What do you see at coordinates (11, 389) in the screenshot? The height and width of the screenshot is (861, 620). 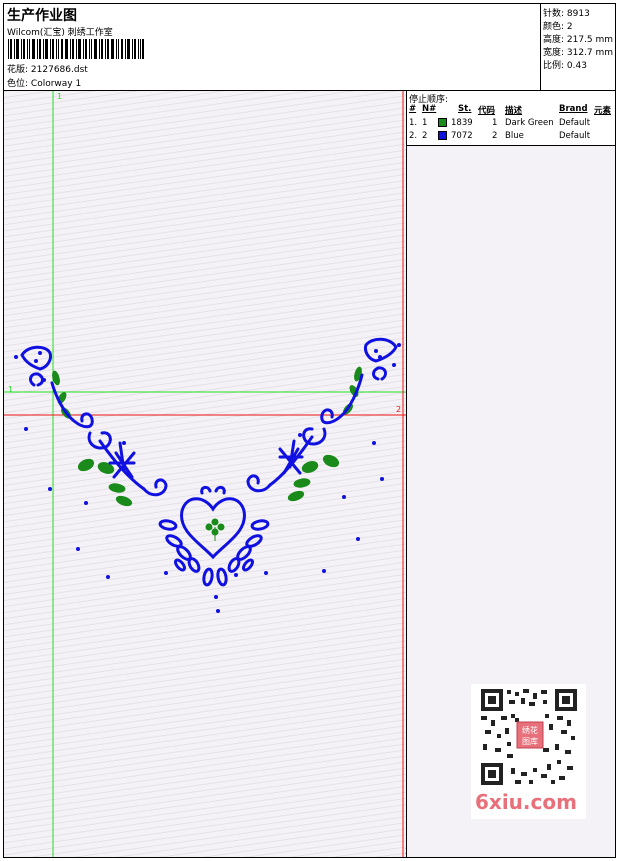 I see `green-horizontal-guide-label: 1` at bounding box center [11, 389].